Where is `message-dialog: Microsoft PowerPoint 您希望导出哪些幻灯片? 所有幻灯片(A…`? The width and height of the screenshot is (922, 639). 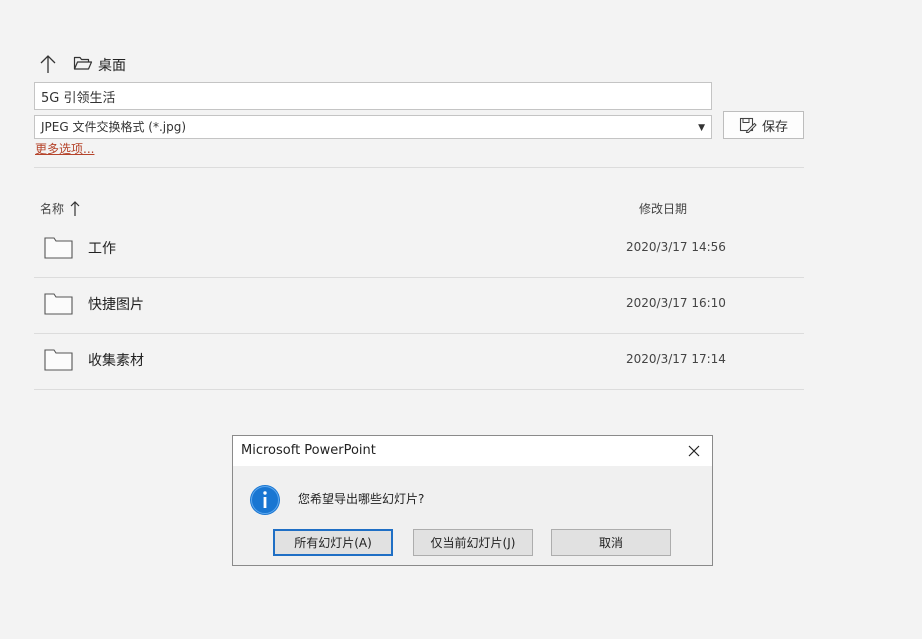 message-dialog: Microsoft PowerPoint 您希望导出哪些幻灯片? 所有幻灯片(A… is located at coordinates (472, 500).